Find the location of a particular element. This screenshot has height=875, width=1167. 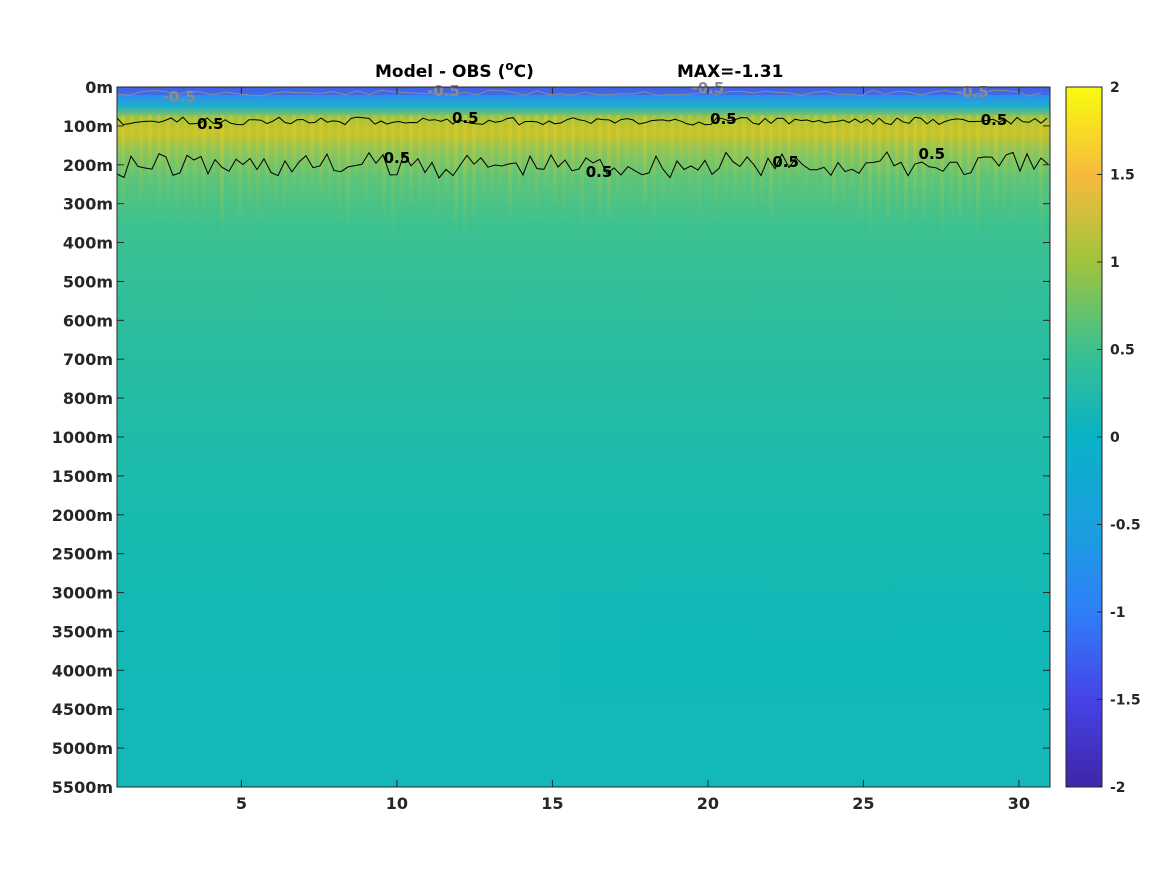

y-tick-label: 700m is located at coordinates (88, 359).